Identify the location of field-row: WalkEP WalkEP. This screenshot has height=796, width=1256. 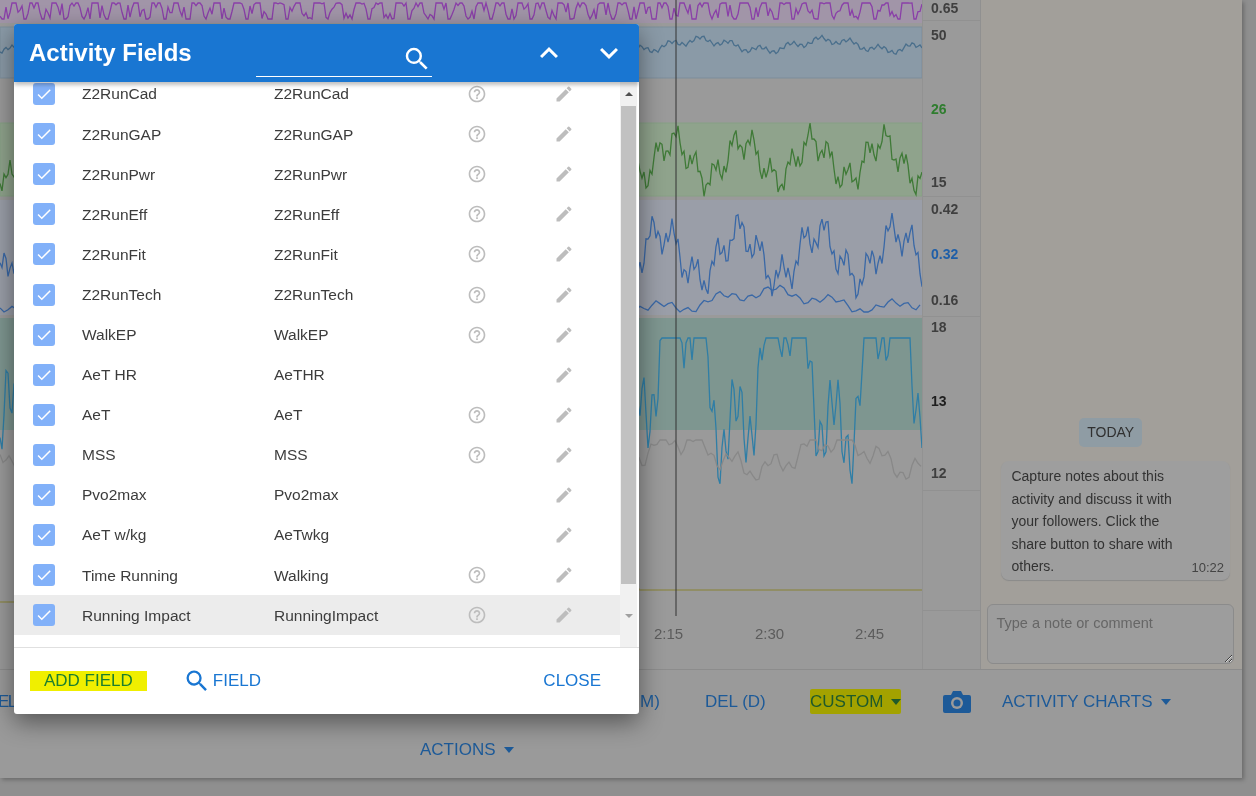
(317, 334).